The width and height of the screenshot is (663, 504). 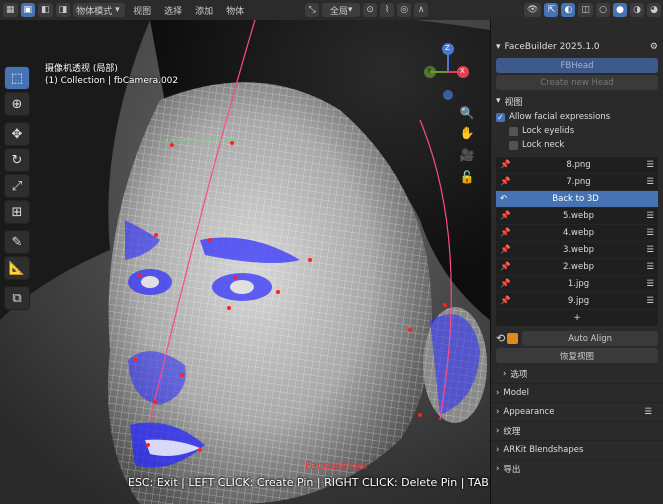 I want to click on move-tool-icon: ✥, so click(x=17, y=134).